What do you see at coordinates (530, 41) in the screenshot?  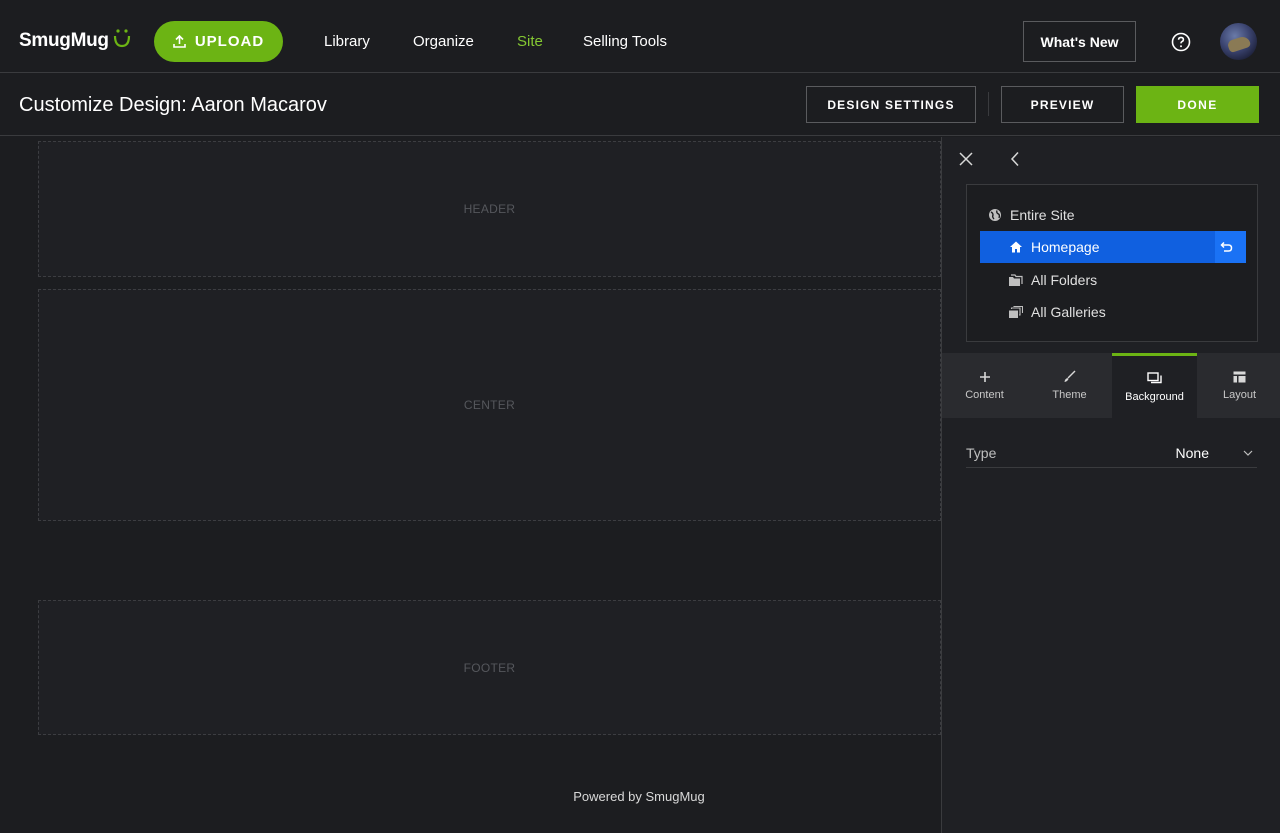 I see `nav-site: Site` at bounding box center [530, 41].